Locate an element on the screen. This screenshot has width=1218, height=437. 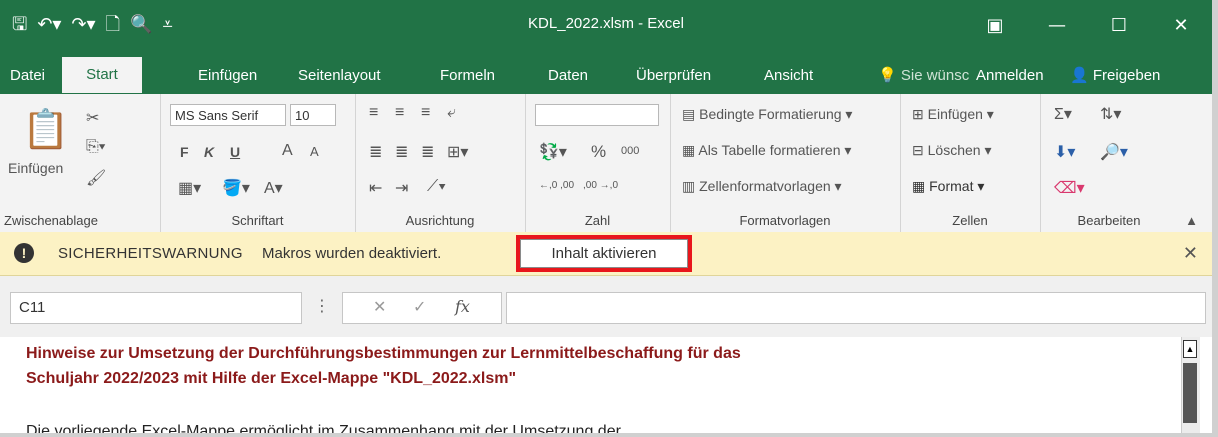
clipboard-label: Zwischenablage is located at coordinates (51, 220).